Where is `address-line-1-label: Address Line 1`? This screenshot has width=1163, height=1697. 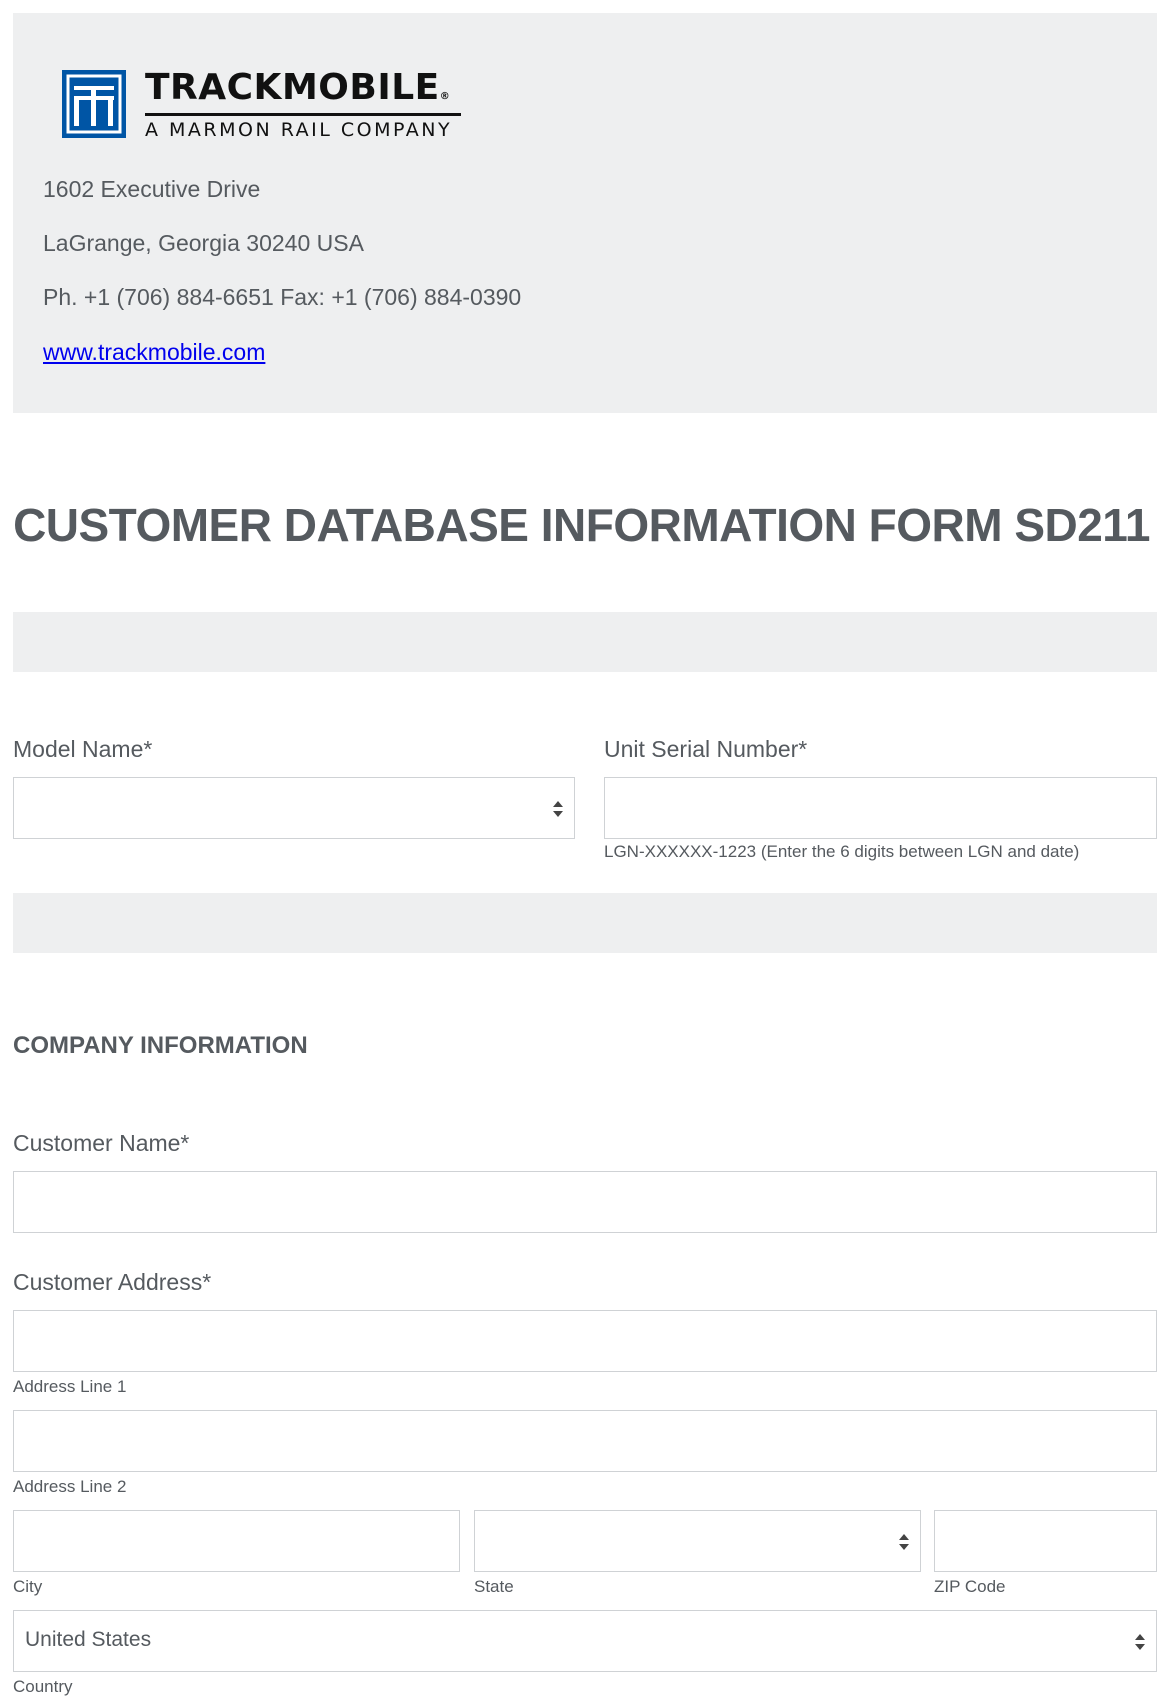 address-line-1-label: Address Line 1 is located at coordinates (70, 1386).